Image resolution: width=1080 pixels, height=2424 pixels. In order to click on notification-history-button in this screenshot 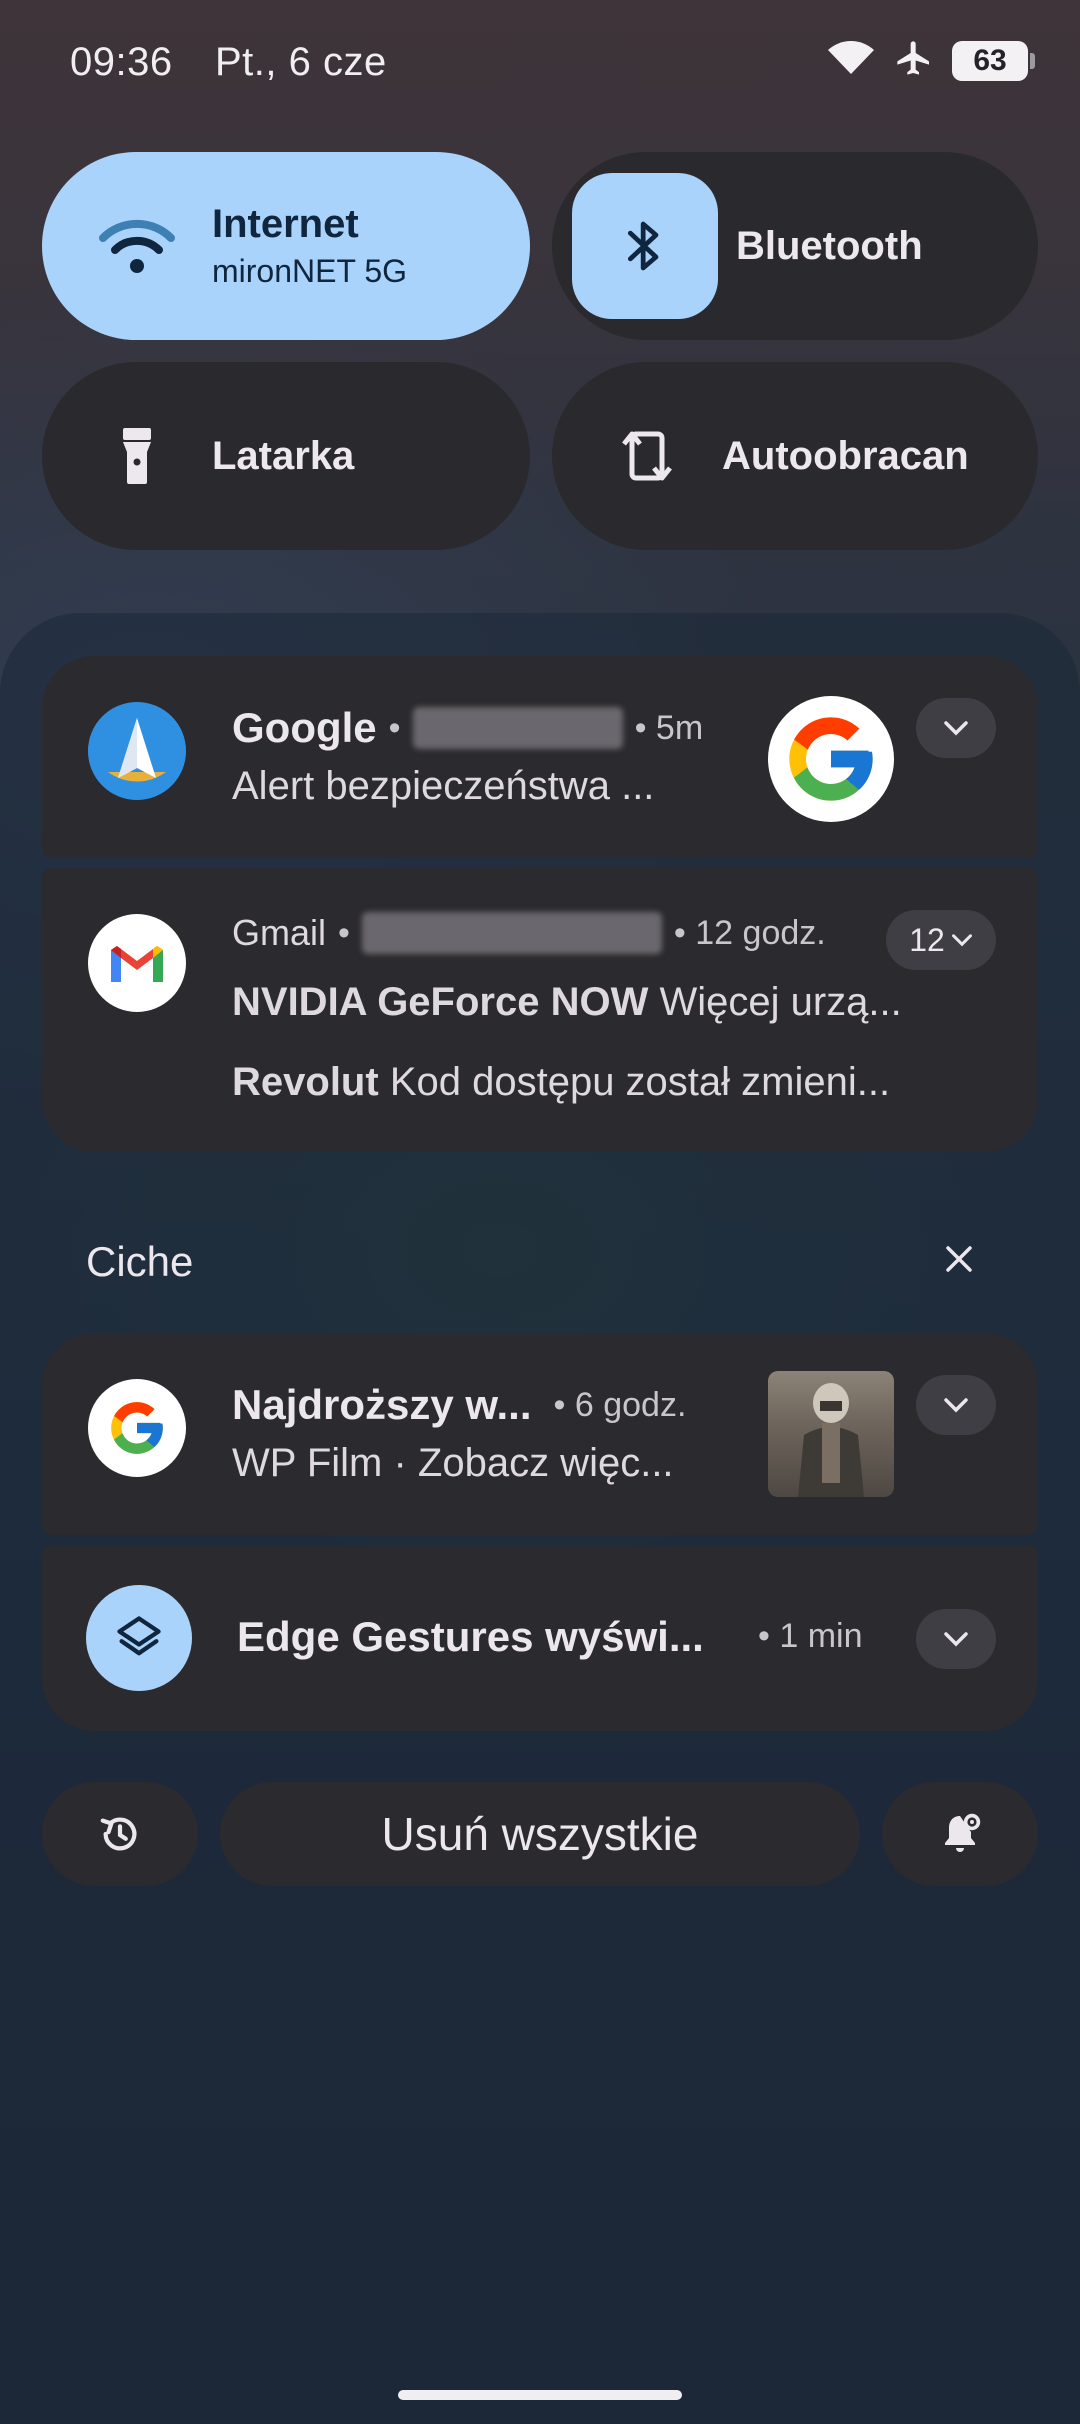, I will do `click(120, 1834)`.